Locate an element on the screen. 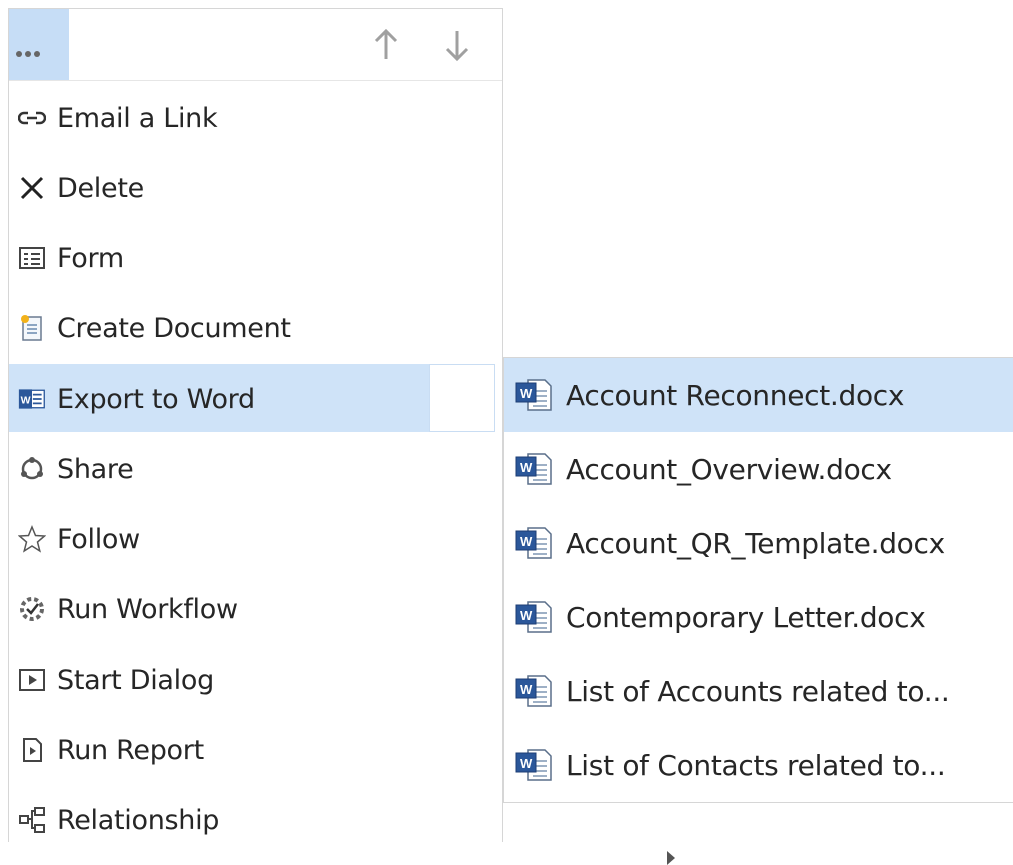 This screenshot has width=1013, height=865. arrow-up-icon is located at coordinates (386, 43).